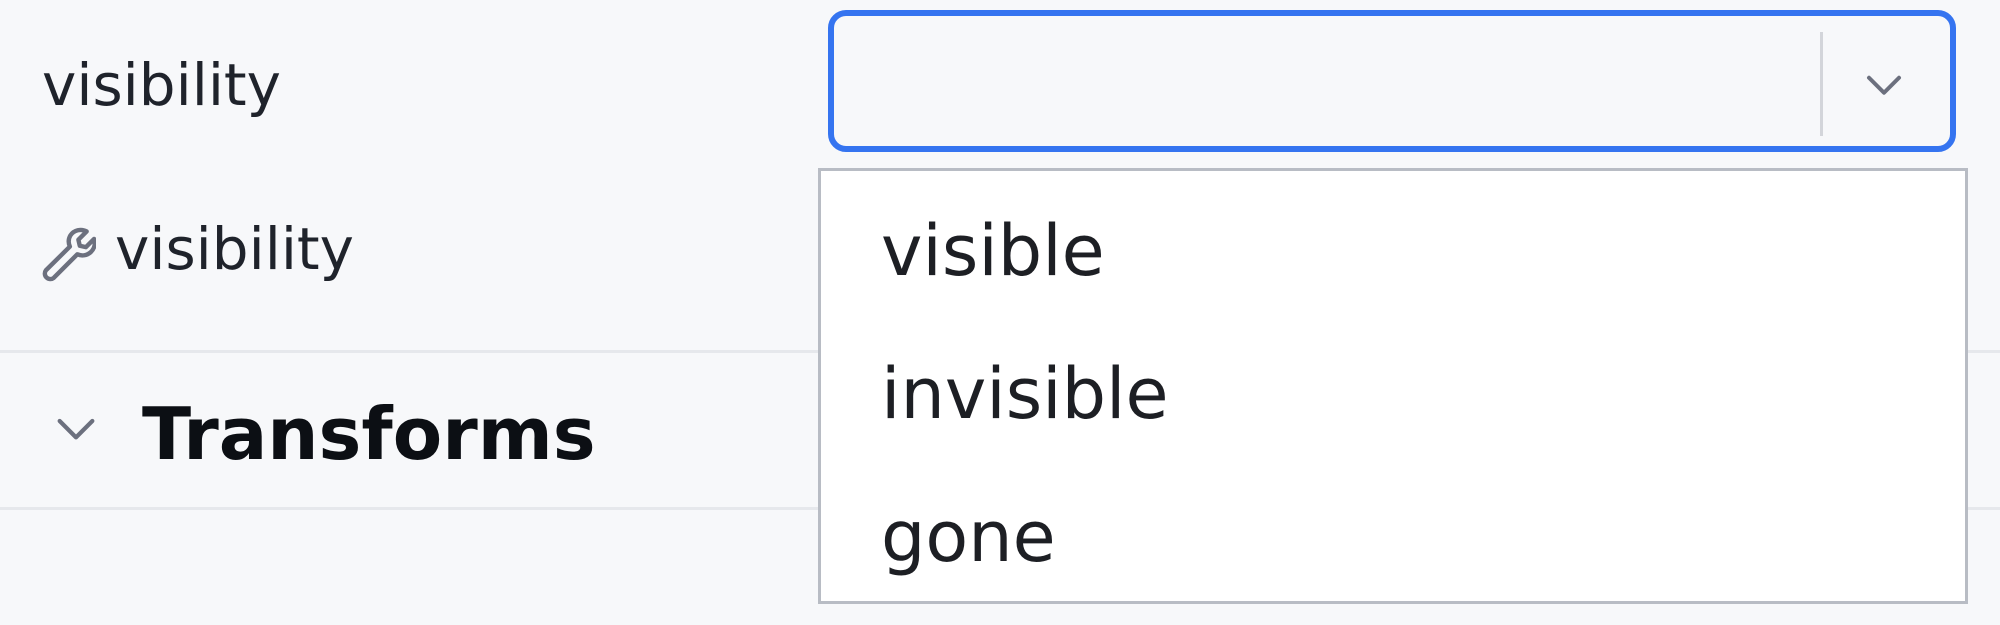 Image resolution: width=2000 pixels, height=625 pixels. I want to click on visibility-select, so click(1392, 81).